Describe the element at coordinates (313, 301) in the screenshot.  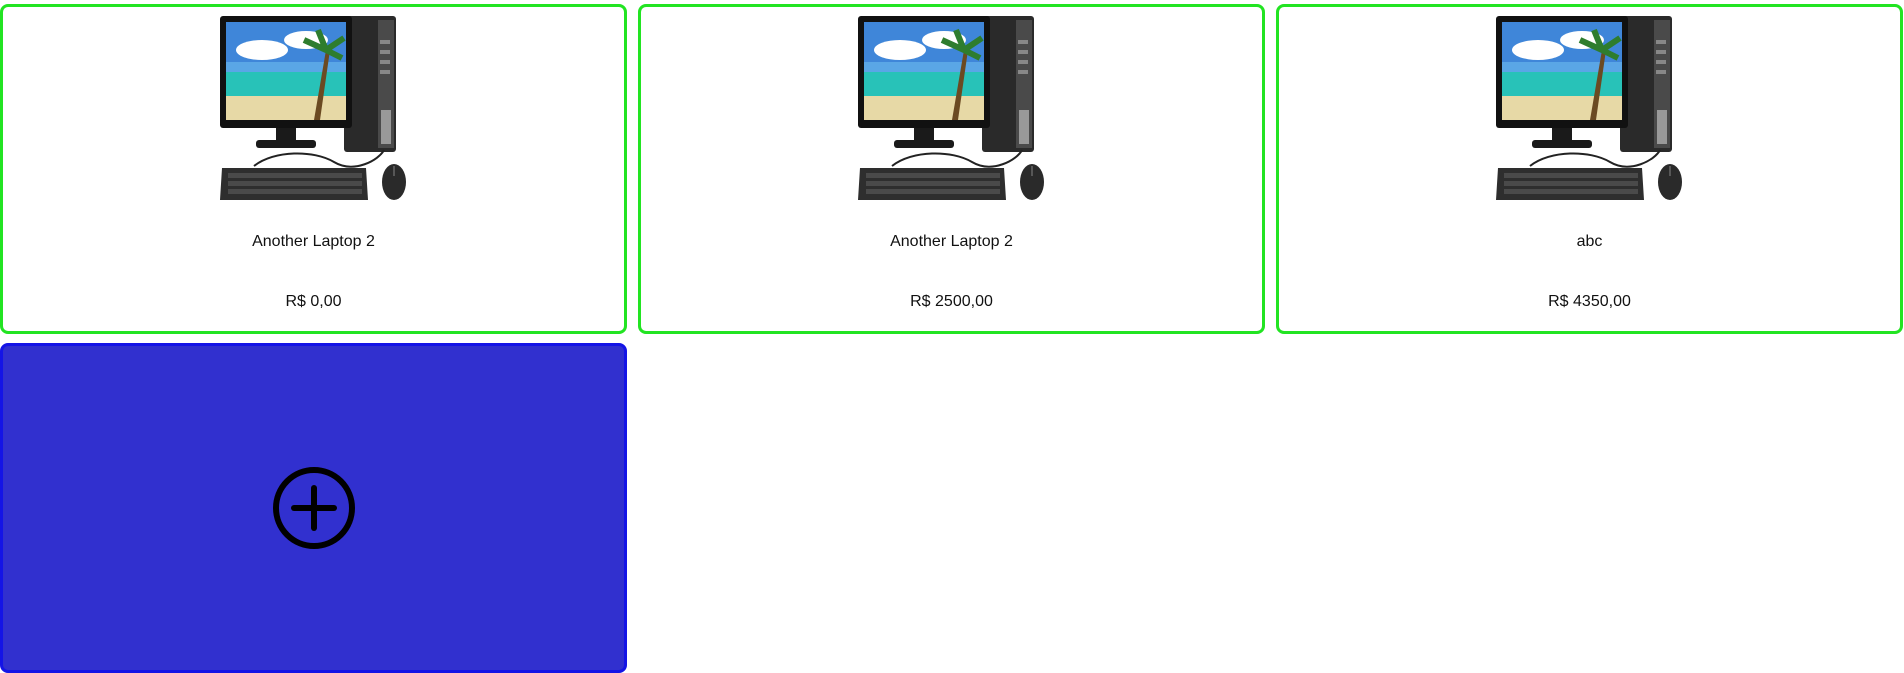
I see `product-price: R$ 0,00` at that location.